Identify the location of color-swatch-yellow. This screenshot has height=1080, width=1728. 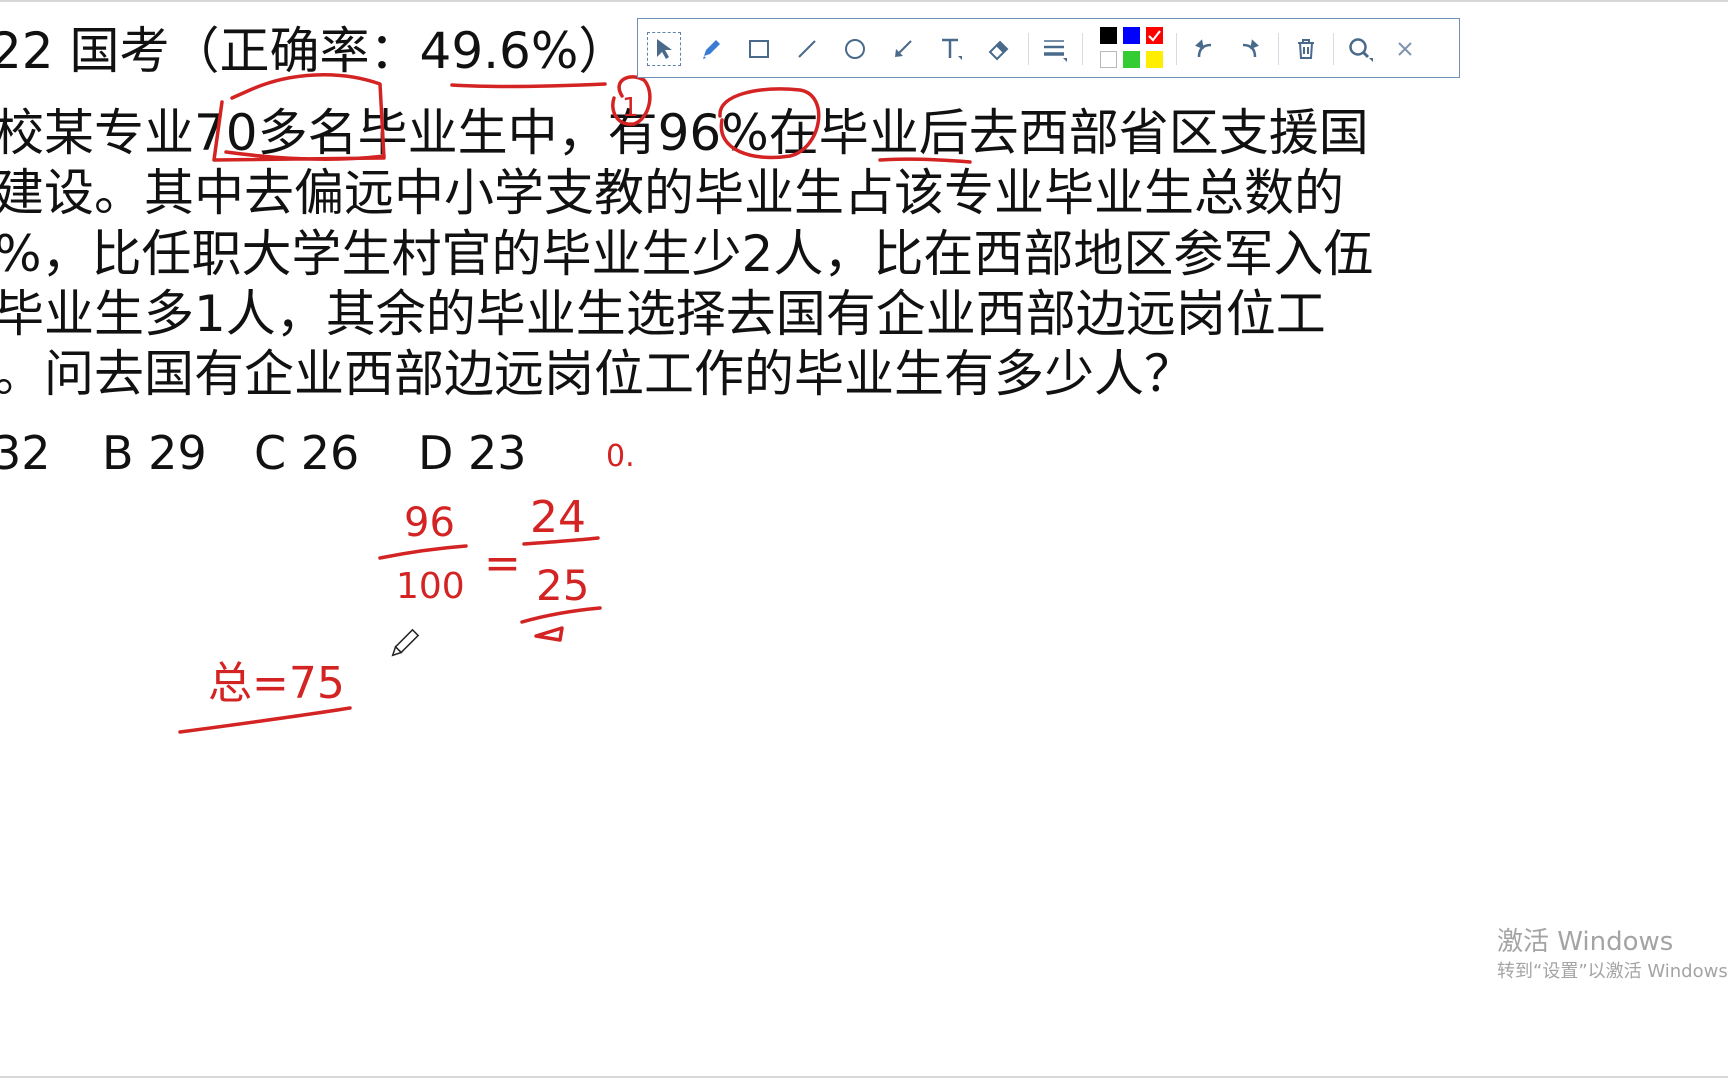
(1154, 59).